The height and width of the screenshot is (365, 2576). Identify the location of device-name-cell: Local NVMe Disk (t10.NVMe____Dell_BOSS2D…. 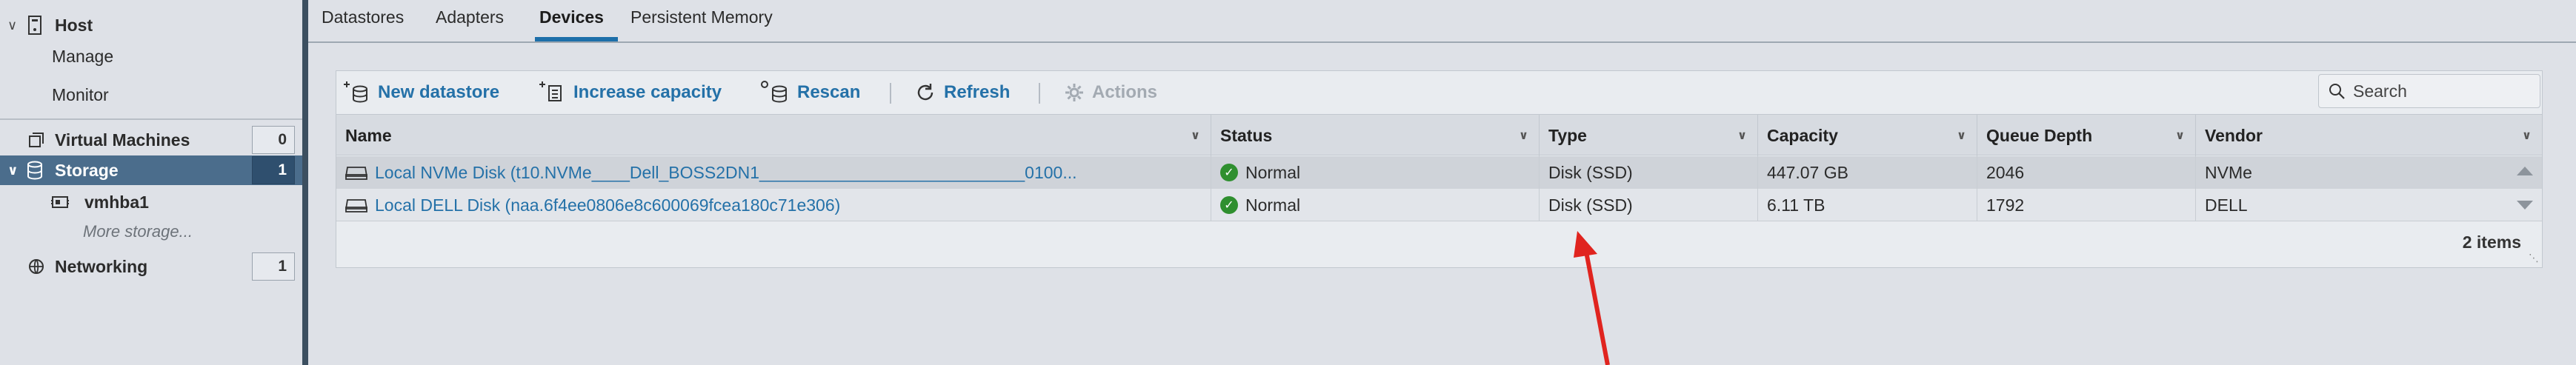
(773, 172).